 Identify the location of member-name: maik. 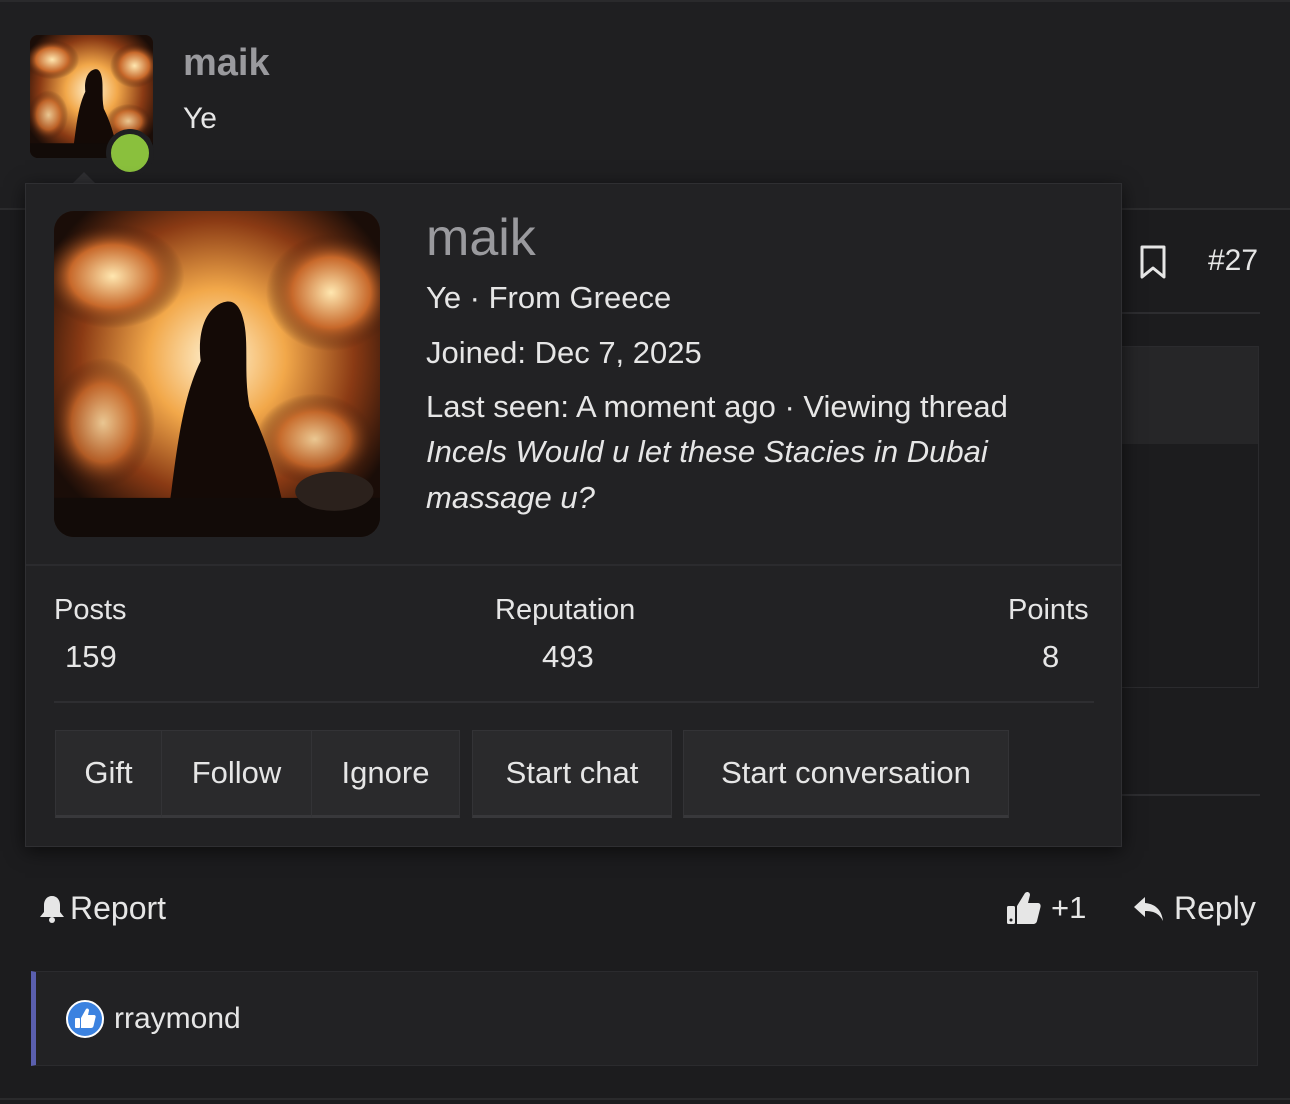
(481, 238).